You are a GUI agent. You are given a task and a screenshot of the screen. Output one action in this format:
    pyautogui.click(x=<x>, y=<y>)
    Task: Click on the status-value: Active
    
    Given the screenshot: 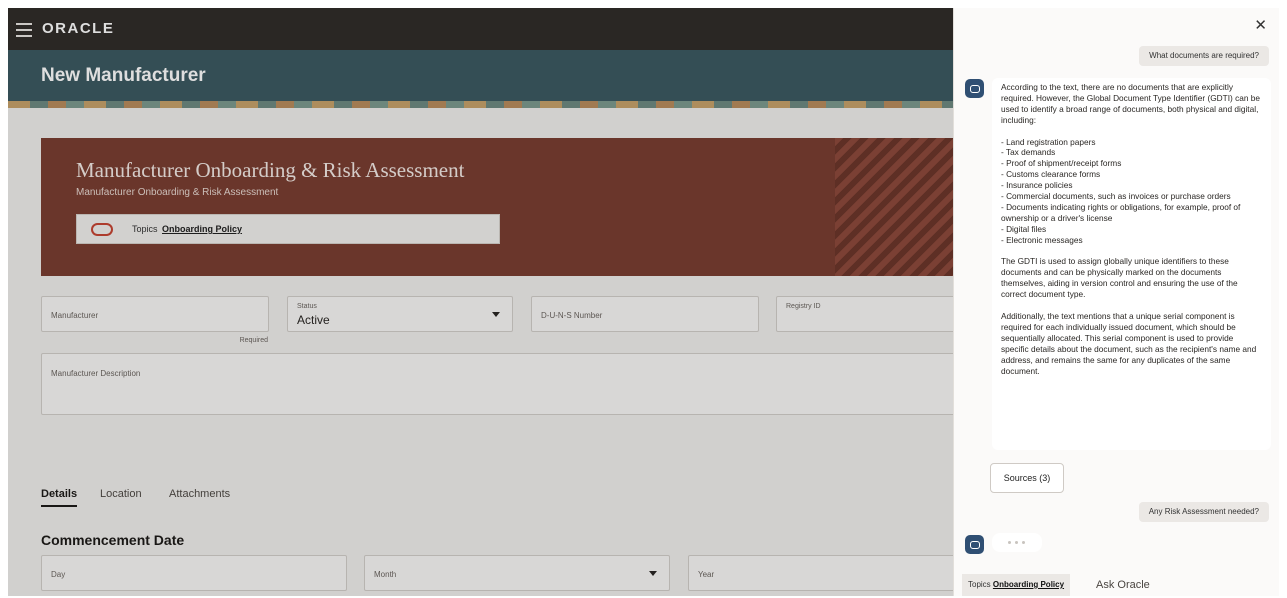 What is the action you would take?
    pyautogui.click(x=313, y=320)
    